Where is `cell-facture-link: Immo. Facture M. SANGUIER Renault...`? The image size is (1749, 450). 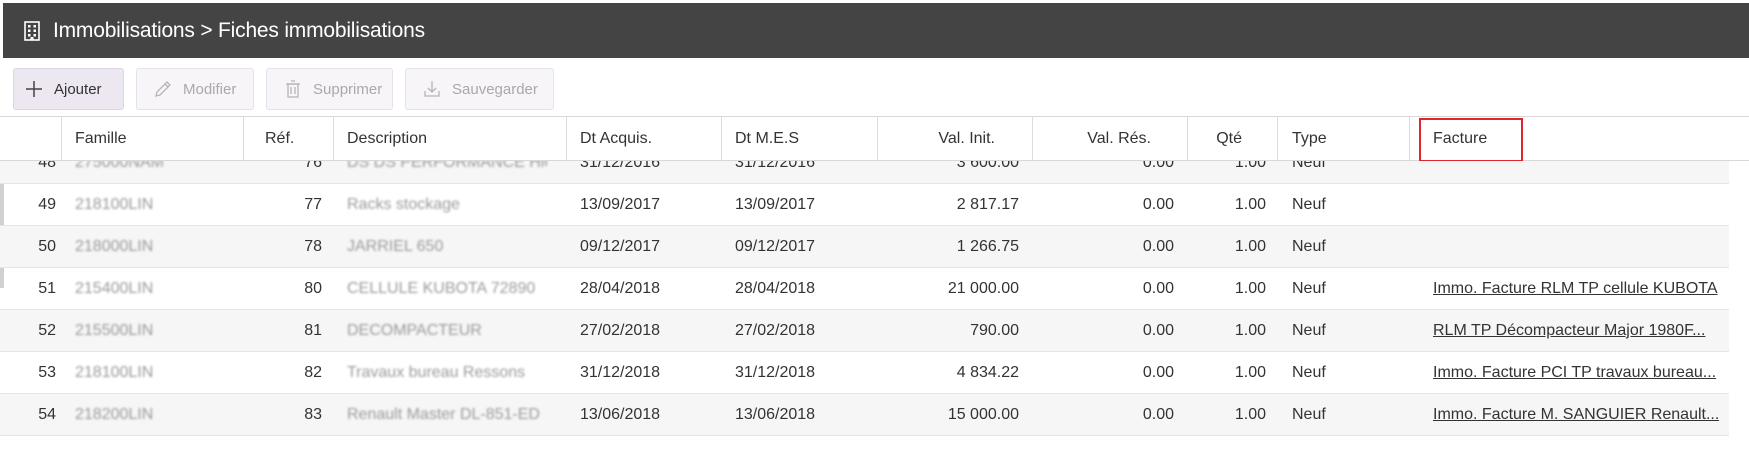
cell-facture-link: Immo. Facture M. SANGUIER Renault... is located at coordinates (1576, 414).